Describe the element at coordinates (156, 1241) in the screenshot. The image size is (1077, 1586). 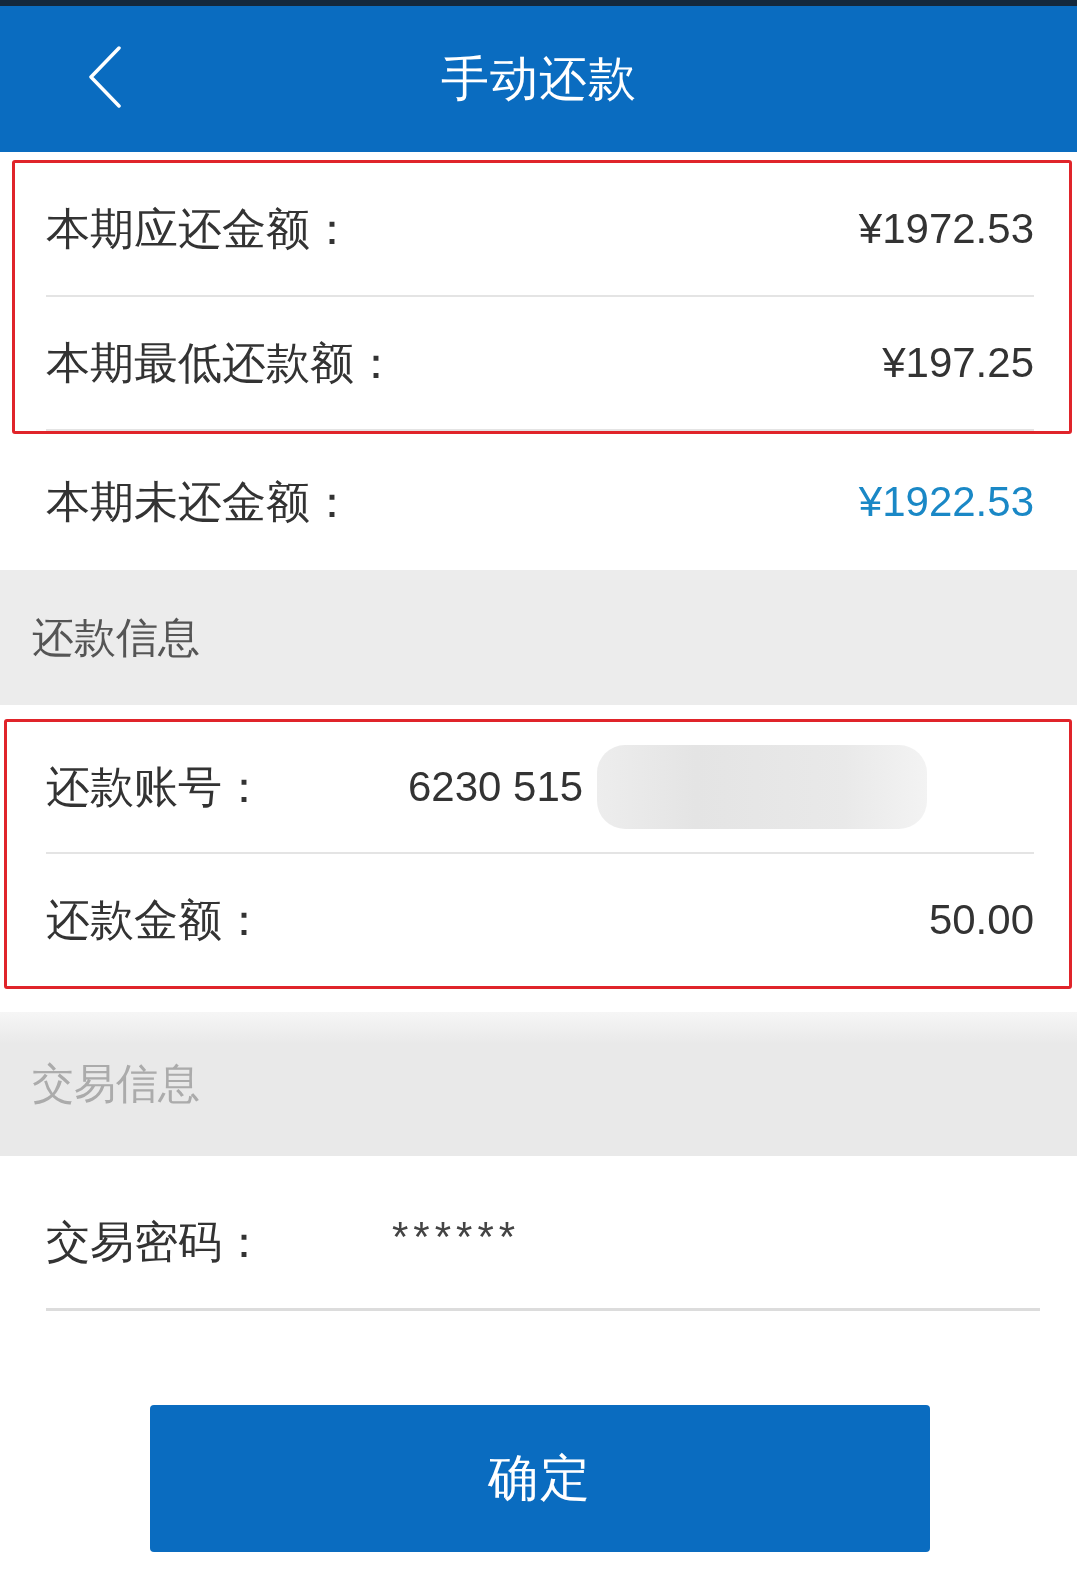
I see `field-label: 交易密码：` at that location.